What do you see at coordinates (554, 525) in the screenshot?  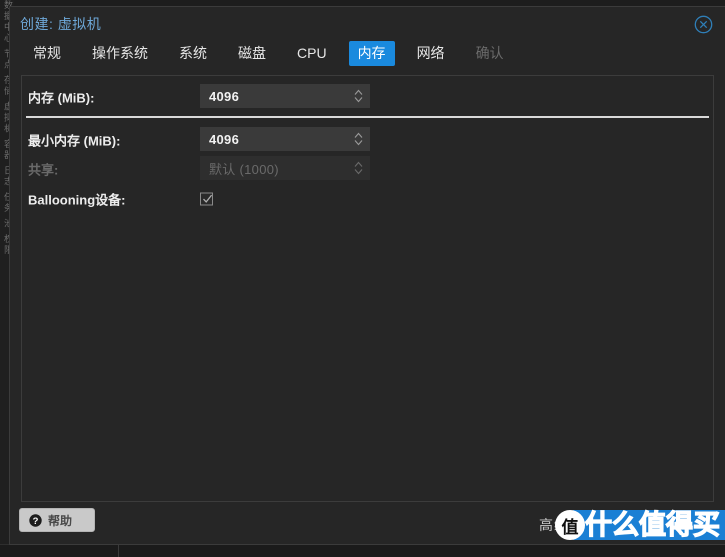 I see `advanced-label: 高级` at bounding box center [554, 525].